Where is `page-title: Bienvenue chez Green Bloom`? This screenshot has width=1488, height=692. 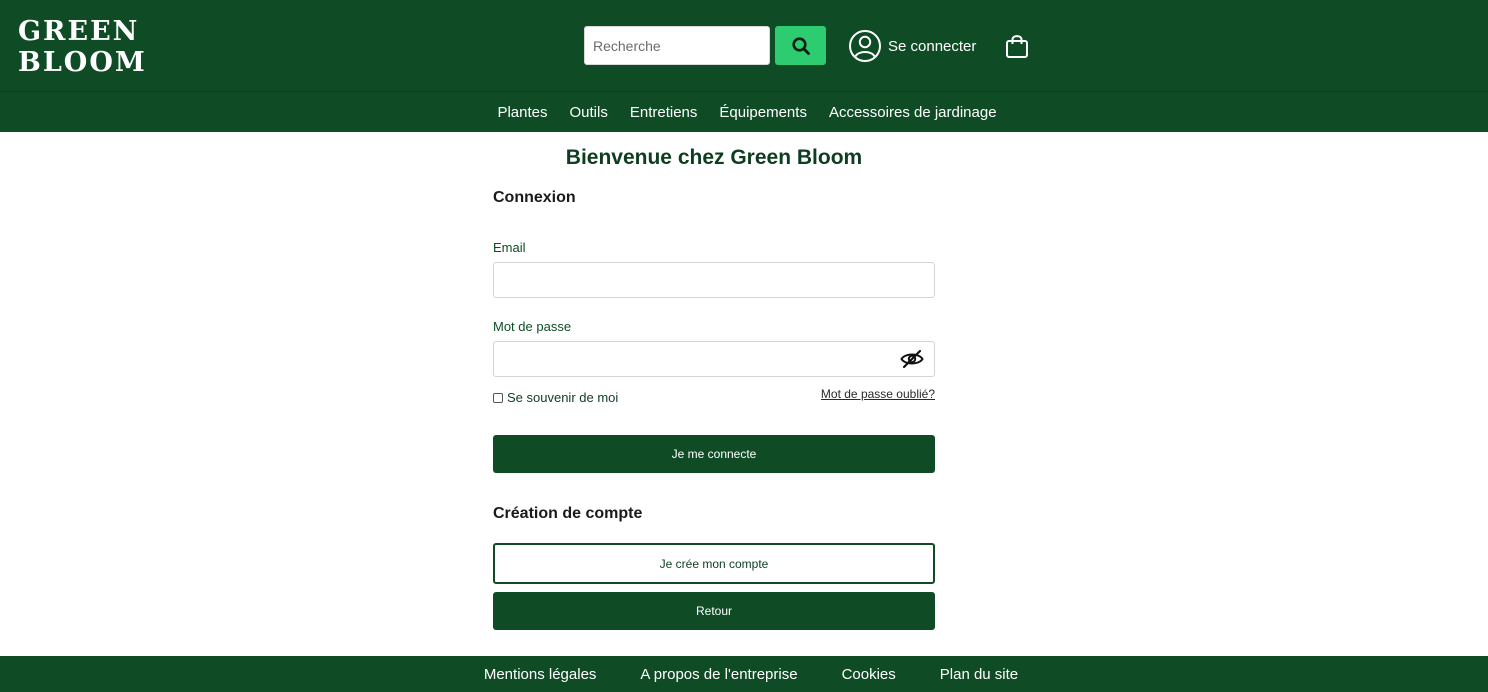
page-title: Bienvenue chez Green Bloom is located at coordinates (714, 157).